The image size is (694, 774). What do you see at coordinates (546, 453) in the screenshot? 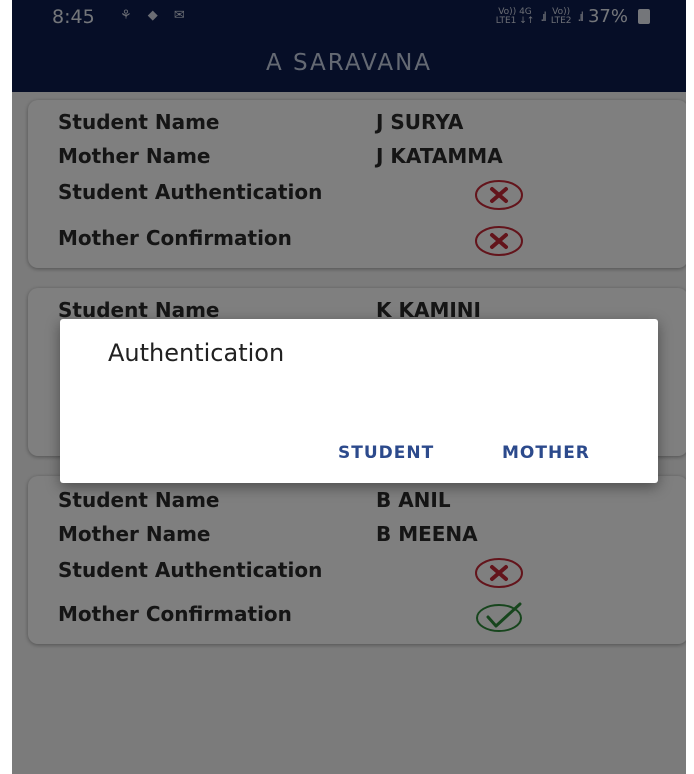
I see `mother-button: MOTHER` at bounding box center [546, 453].